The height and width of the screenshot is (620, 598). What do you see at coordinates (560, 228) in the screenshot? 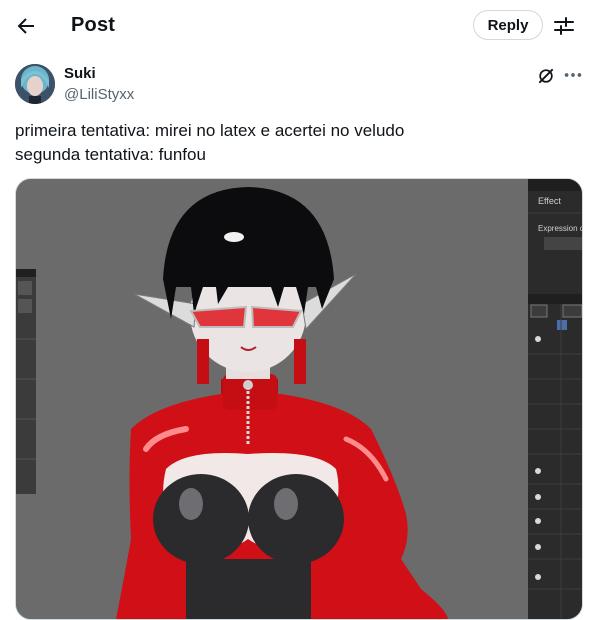
I see `panel-expression-label: Expression c` at bounding box center [560, 228].